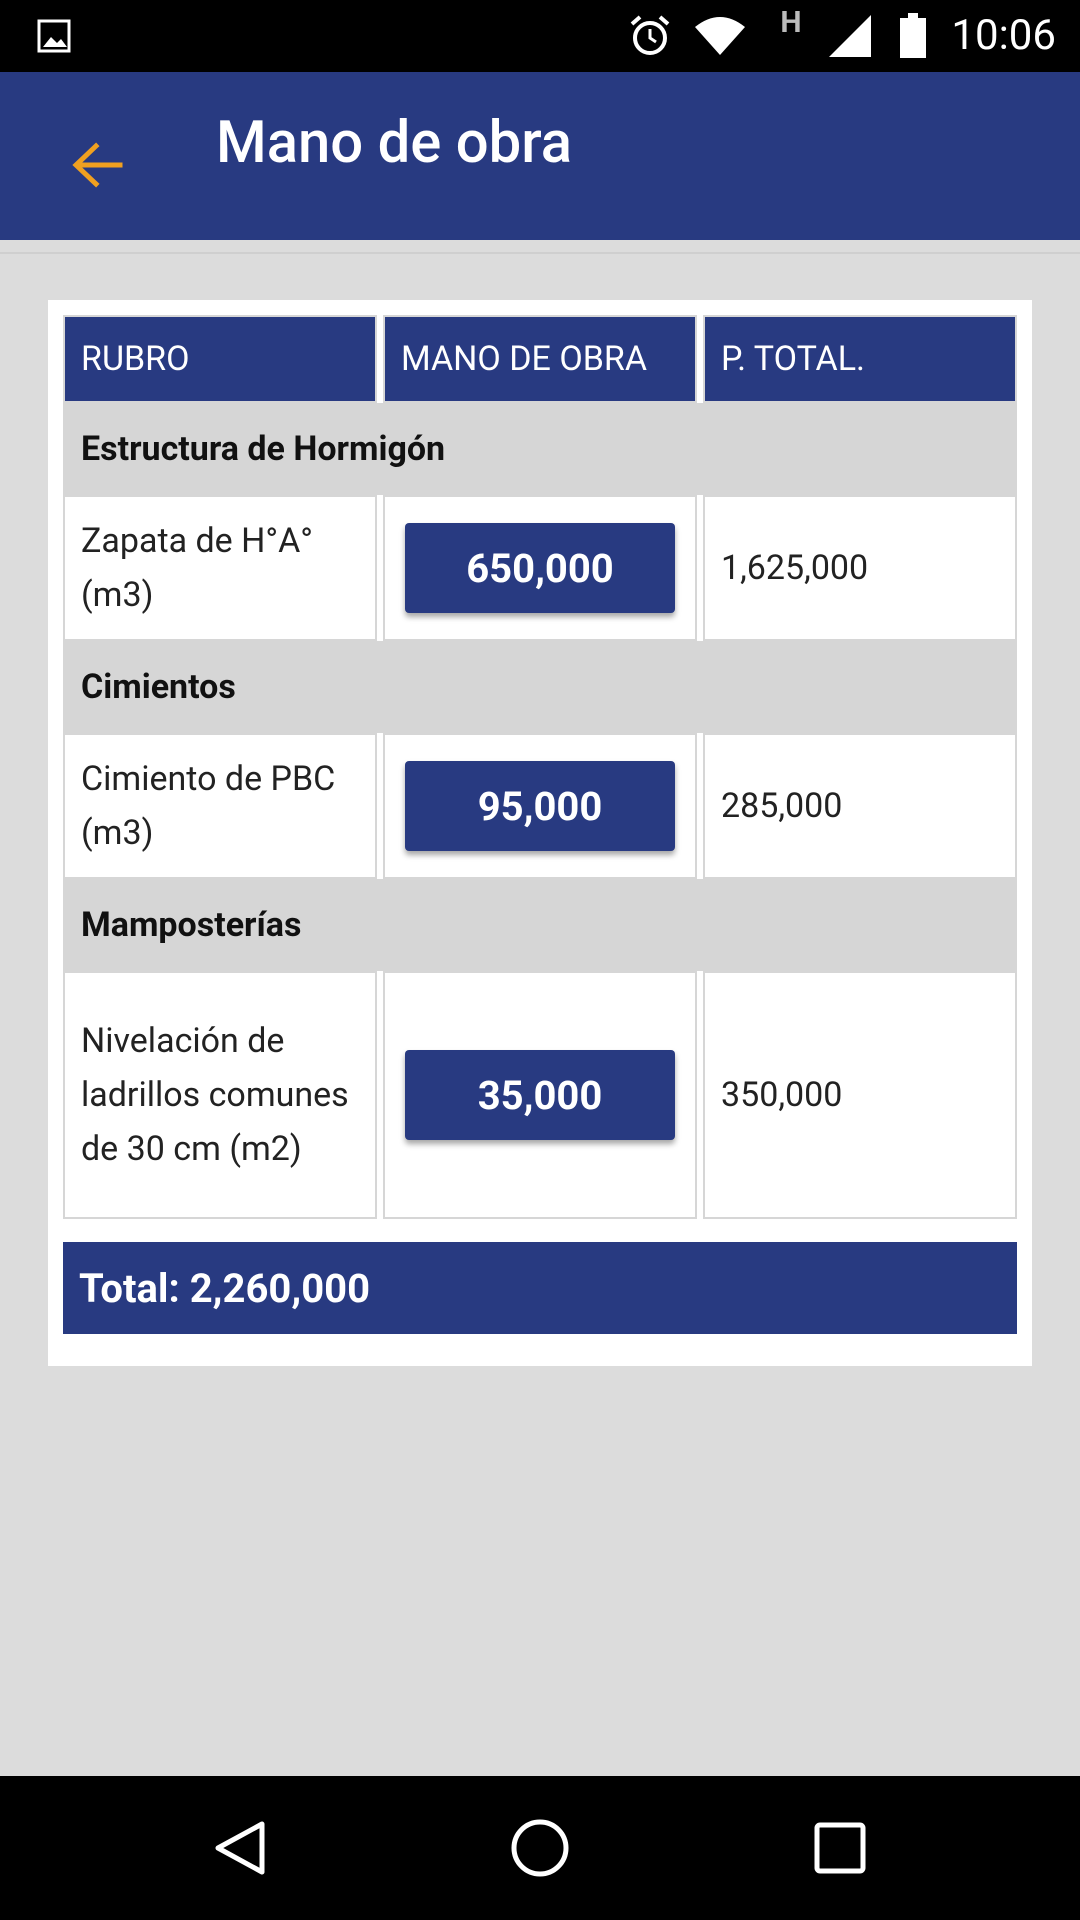  Describe the element at coordinates (791, 22) in the screenshot. I see `network-type-label: H` at that location.